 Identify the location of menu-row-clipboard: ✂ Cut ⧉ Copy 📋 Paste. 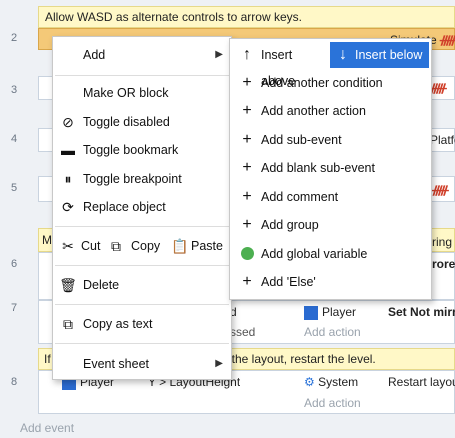
(142, 246).